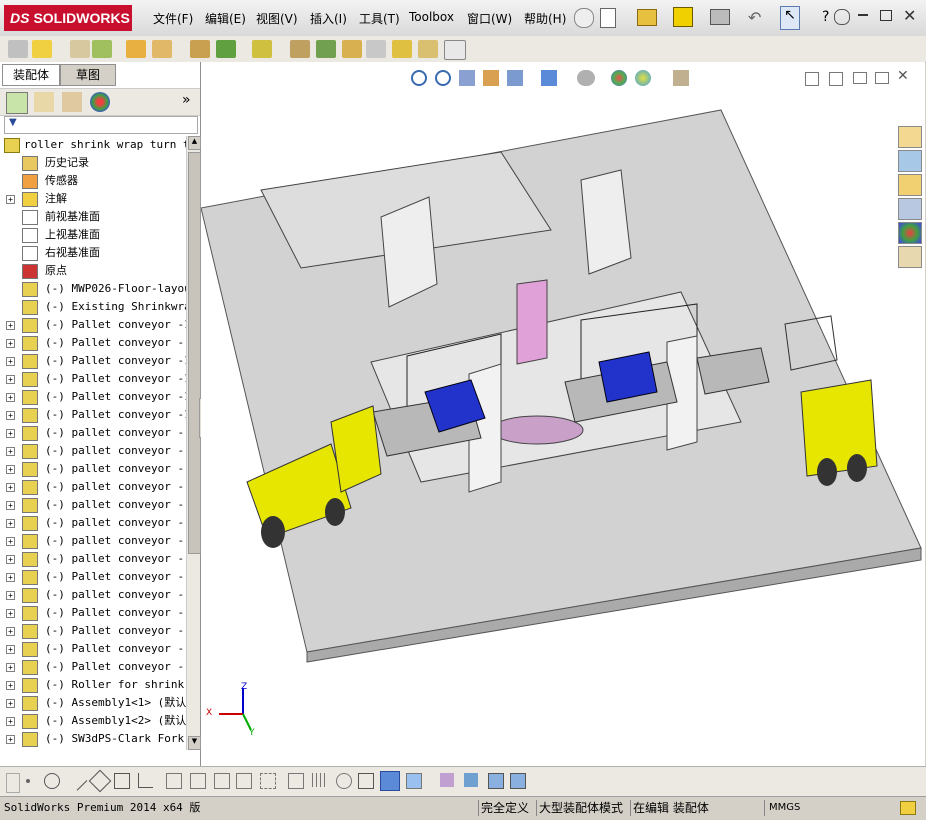 This screenshot has height=820, width=926. I want to click on assembly-features-icon, so click(226, 49).